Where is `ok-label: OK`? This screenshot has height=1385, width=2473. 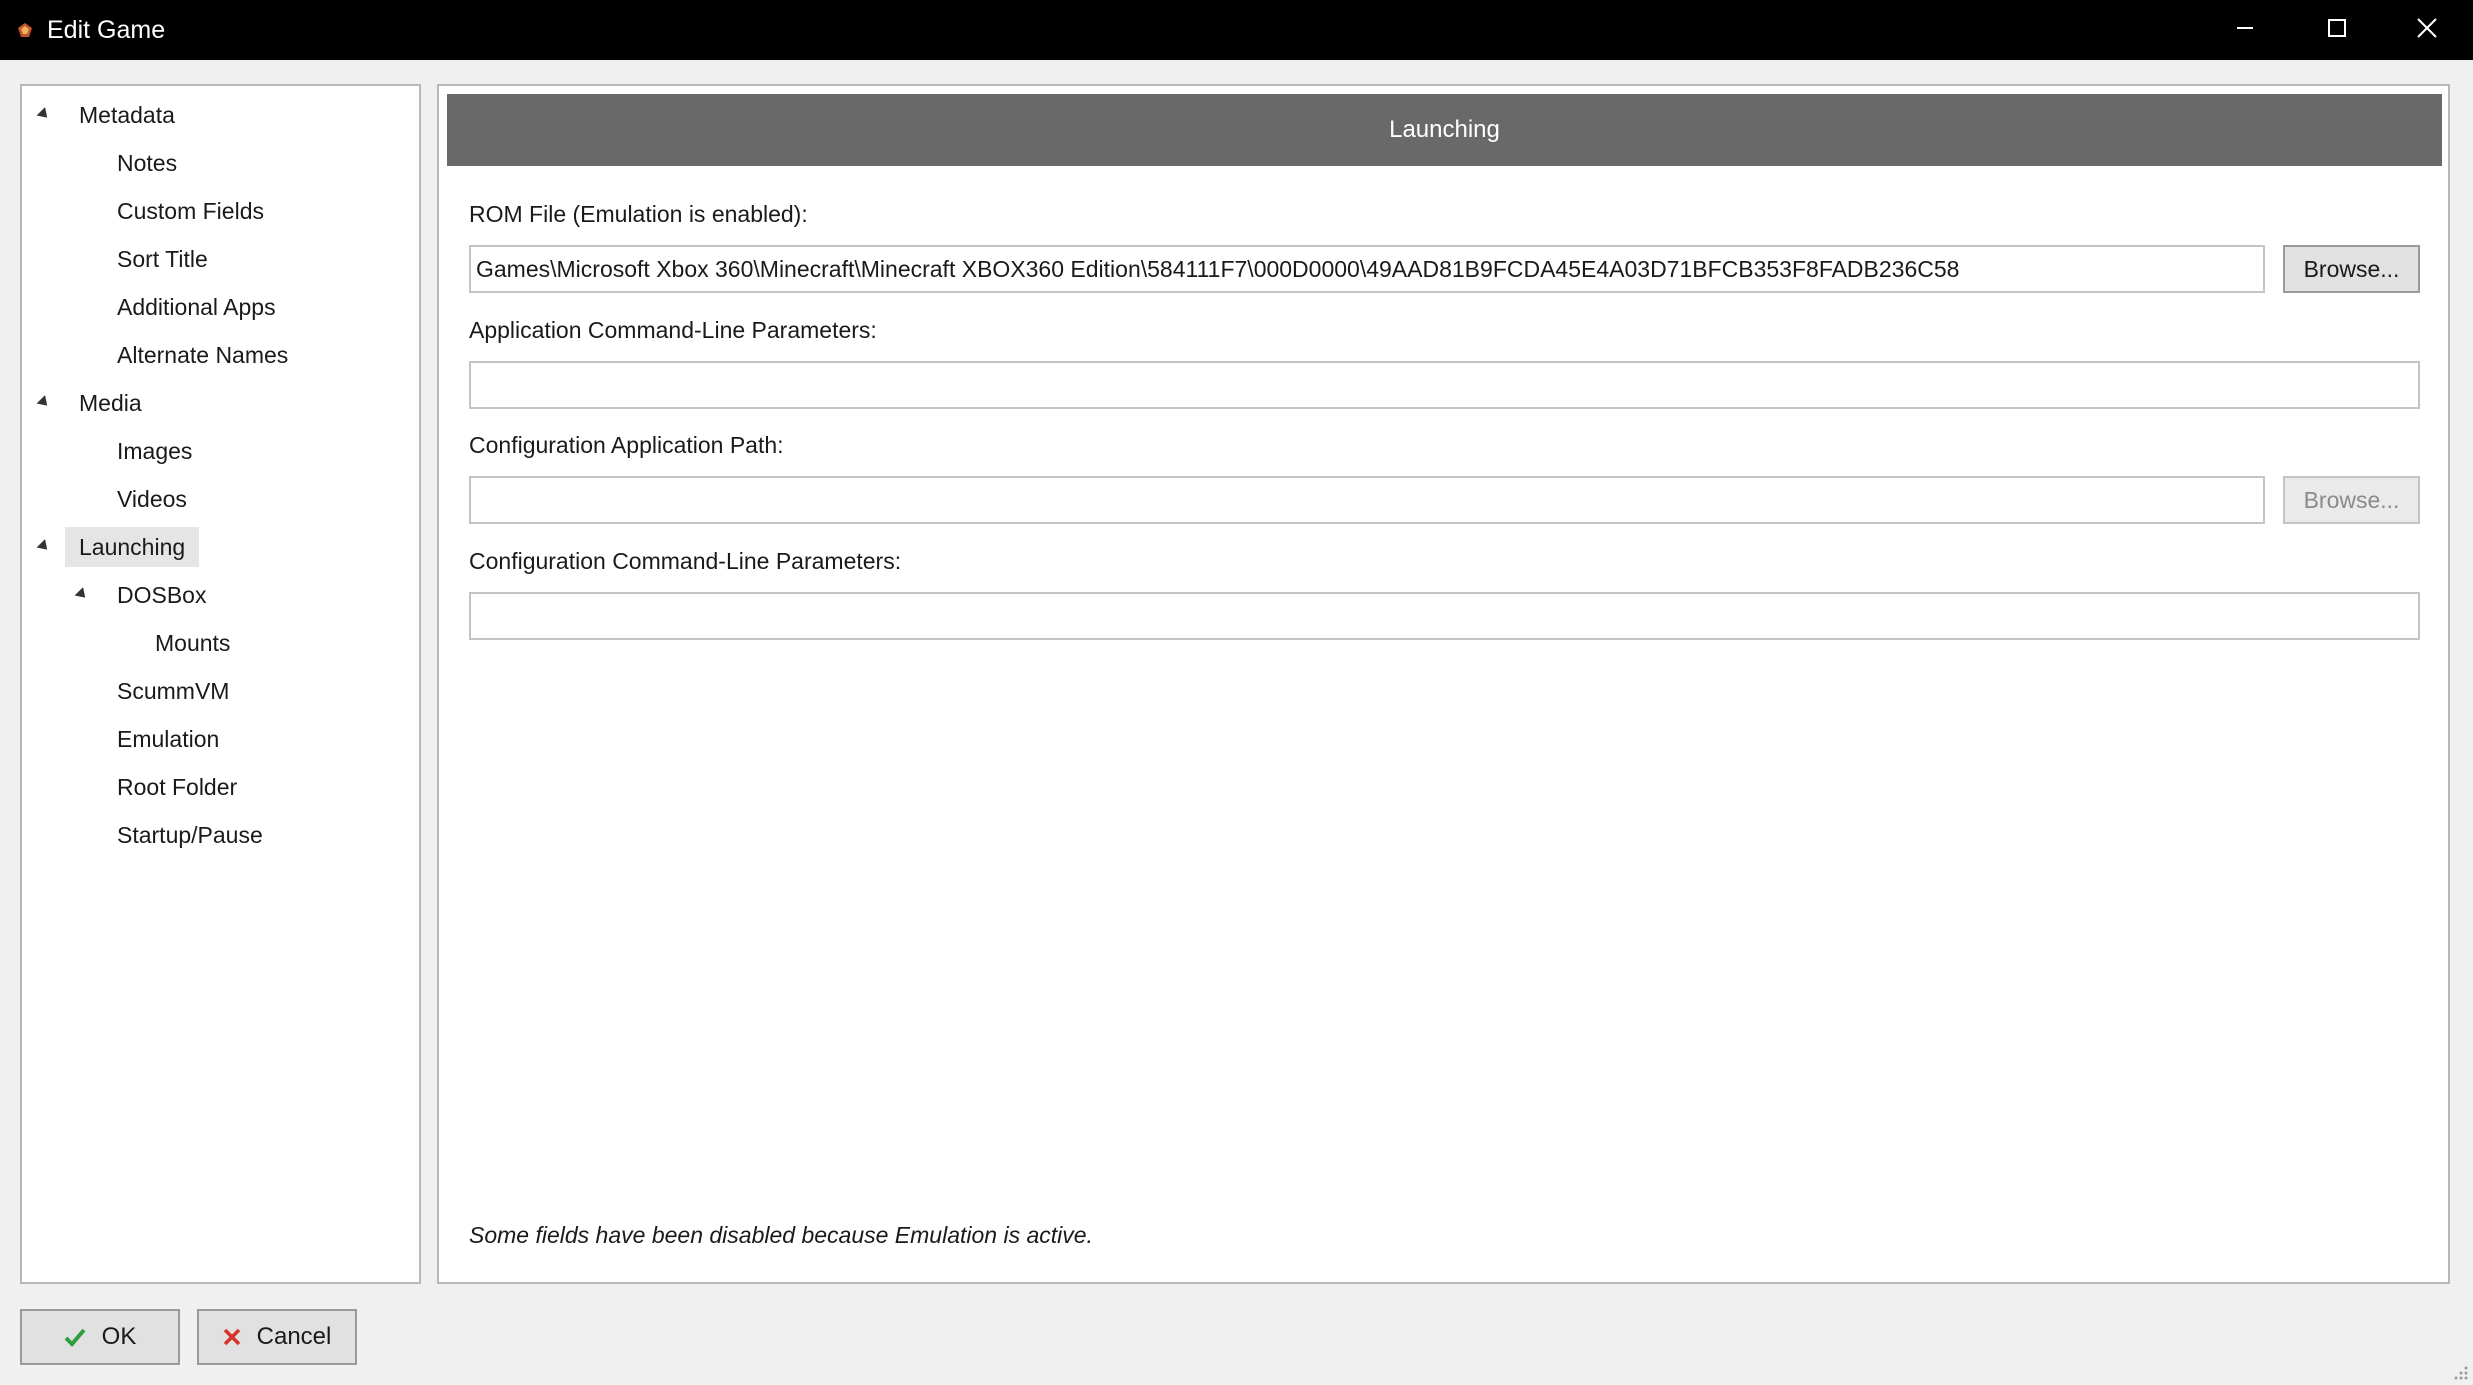 ok-label: OK is located at coordinates (119, 1336).